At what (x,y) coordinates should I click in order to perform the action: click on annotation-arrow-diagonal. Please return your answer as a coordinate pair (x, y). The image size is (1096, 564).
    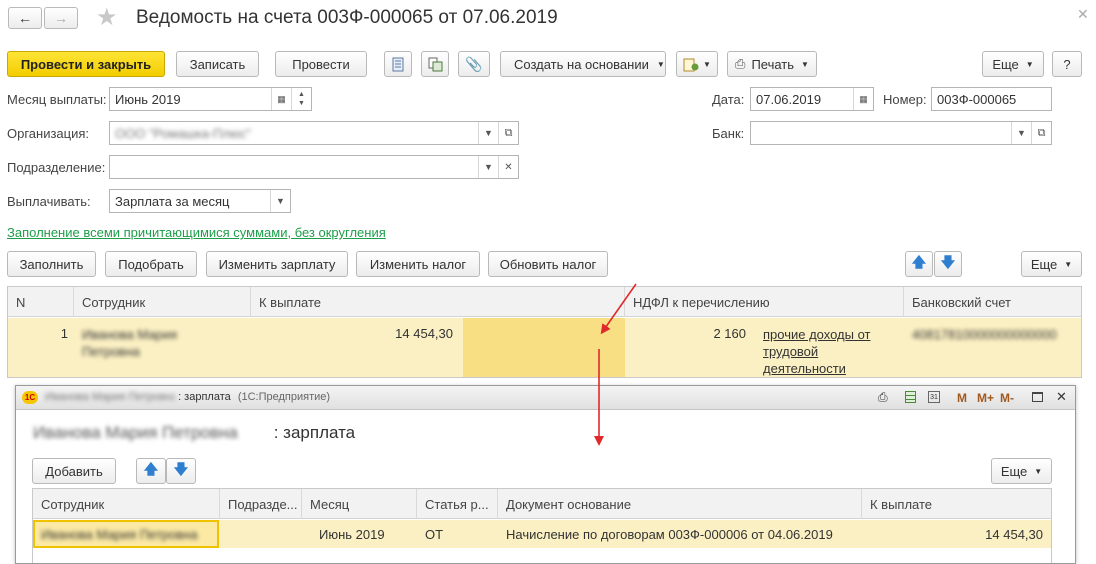
    Looking at the image, I should click on (618, 309).